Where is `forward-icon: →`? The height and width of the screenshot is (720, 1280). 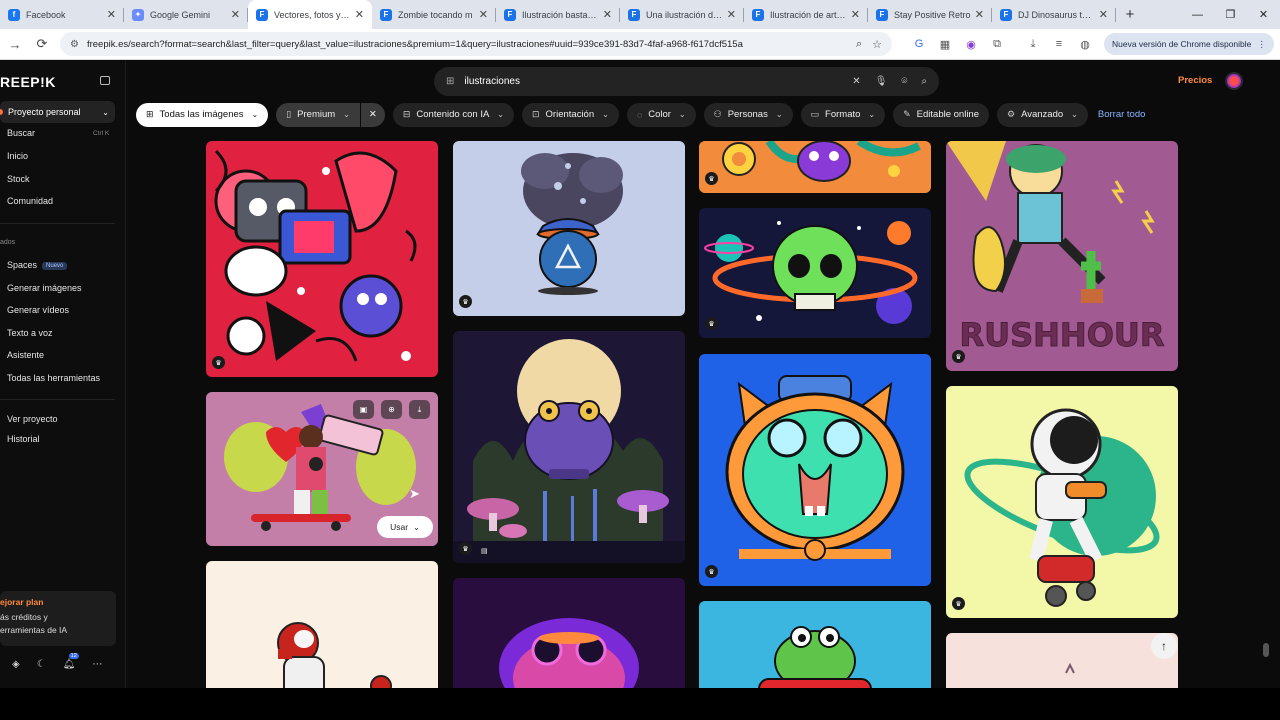 forward-icon: → is located at coordinates (15, 44).